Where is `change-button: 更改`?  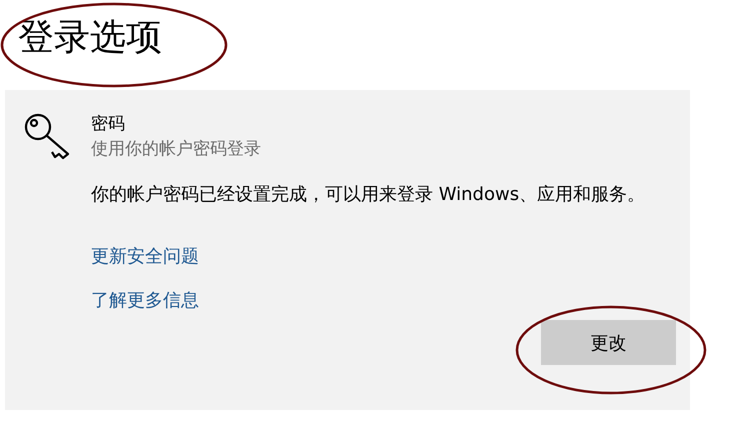 change-button: 更改 is located at coordinates (608, 342).